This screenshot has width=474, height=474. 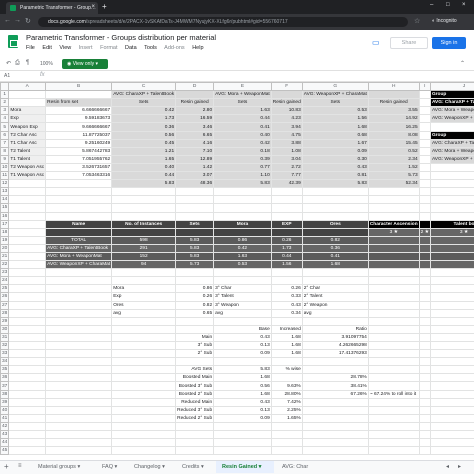 What do you see at coordinates (108, 48) in the screenshot?
I see `menu-format: Format` at bounding box center [108, 48].